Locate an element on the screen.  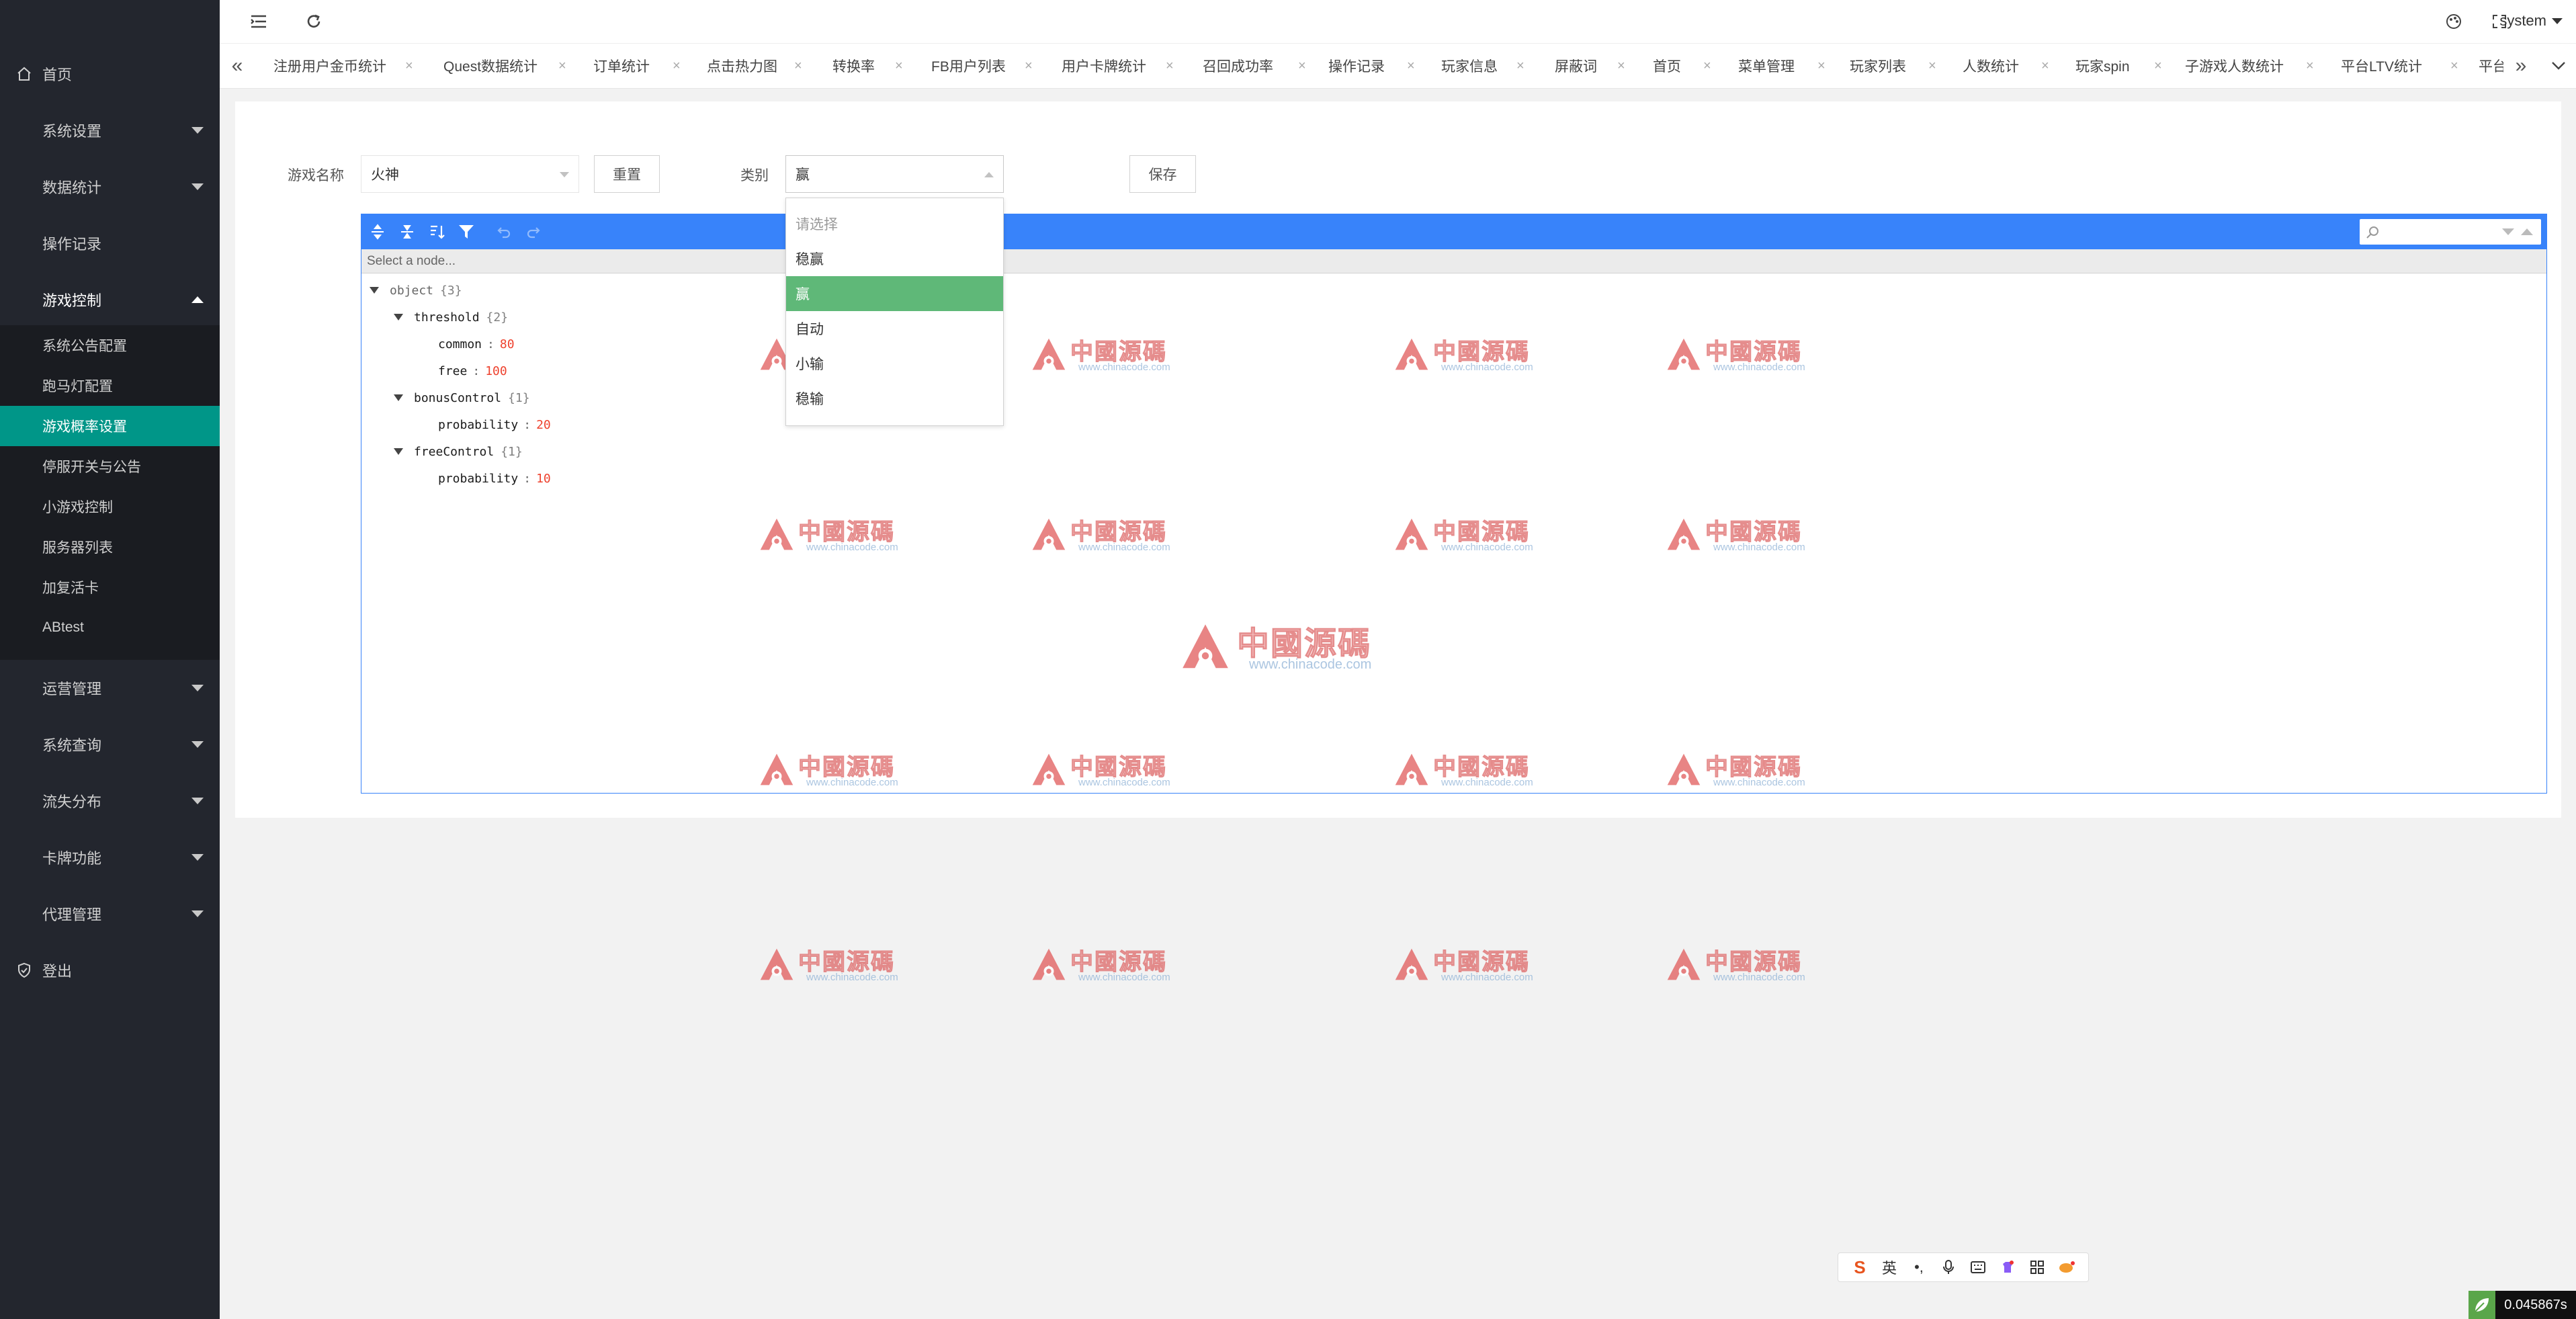
tab-item: 子游戏人数统计 × is located at coordinates (2249, 66).